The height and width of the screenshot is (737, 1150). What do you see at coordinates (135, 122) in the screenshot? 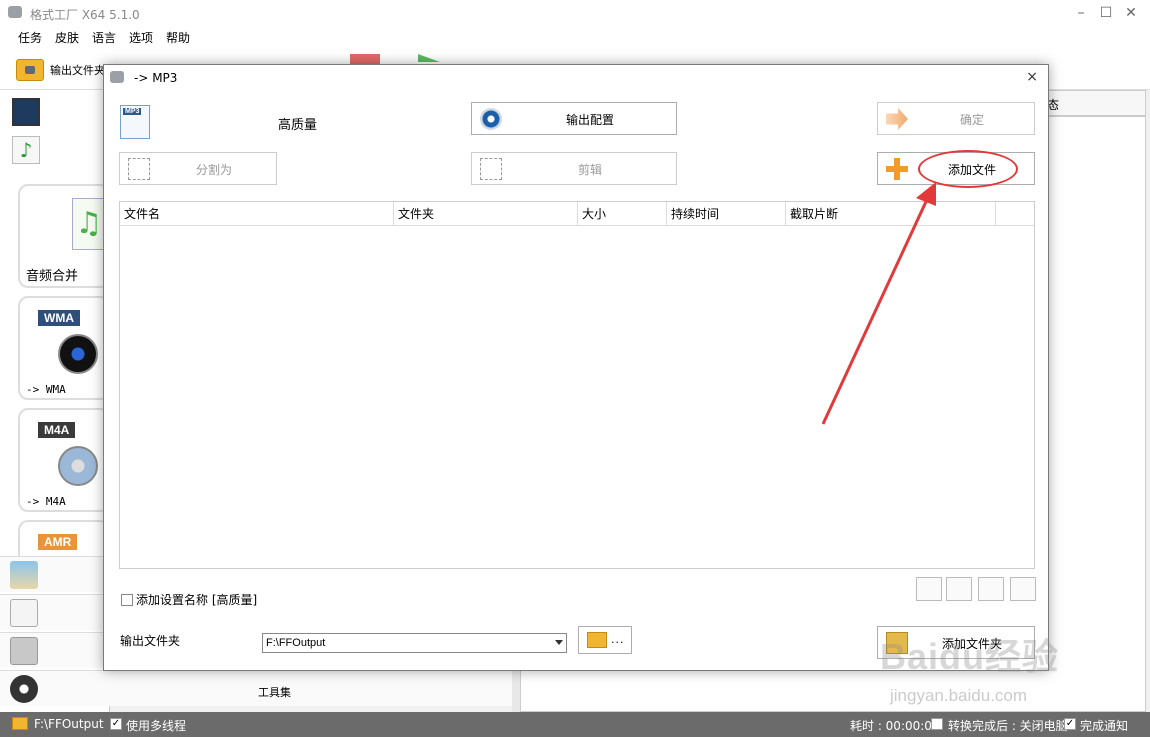
I see `mp3-file-icon: MP3` at bounding box center [135, 122].